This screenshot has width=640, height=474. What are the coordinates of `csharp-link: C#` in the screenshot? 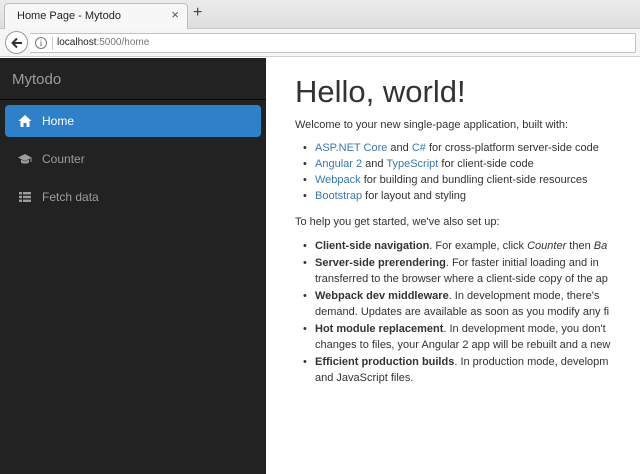 It's located at (419, 148).